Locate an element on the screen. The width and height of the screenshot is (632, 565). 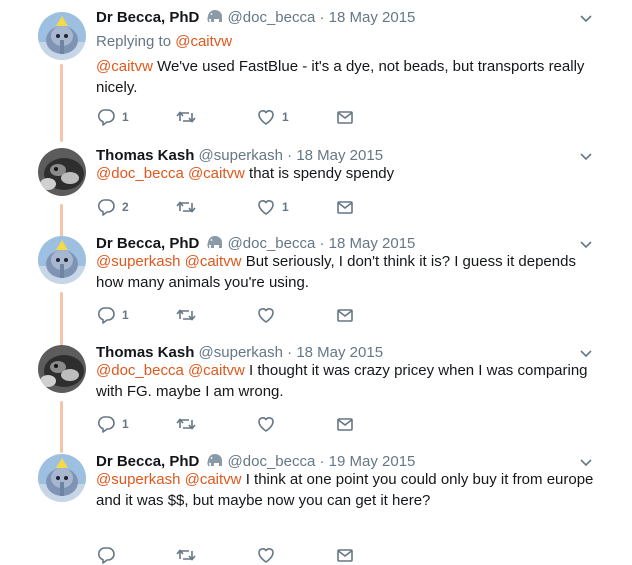
elephant-icon is located at coordinates (215, 19).